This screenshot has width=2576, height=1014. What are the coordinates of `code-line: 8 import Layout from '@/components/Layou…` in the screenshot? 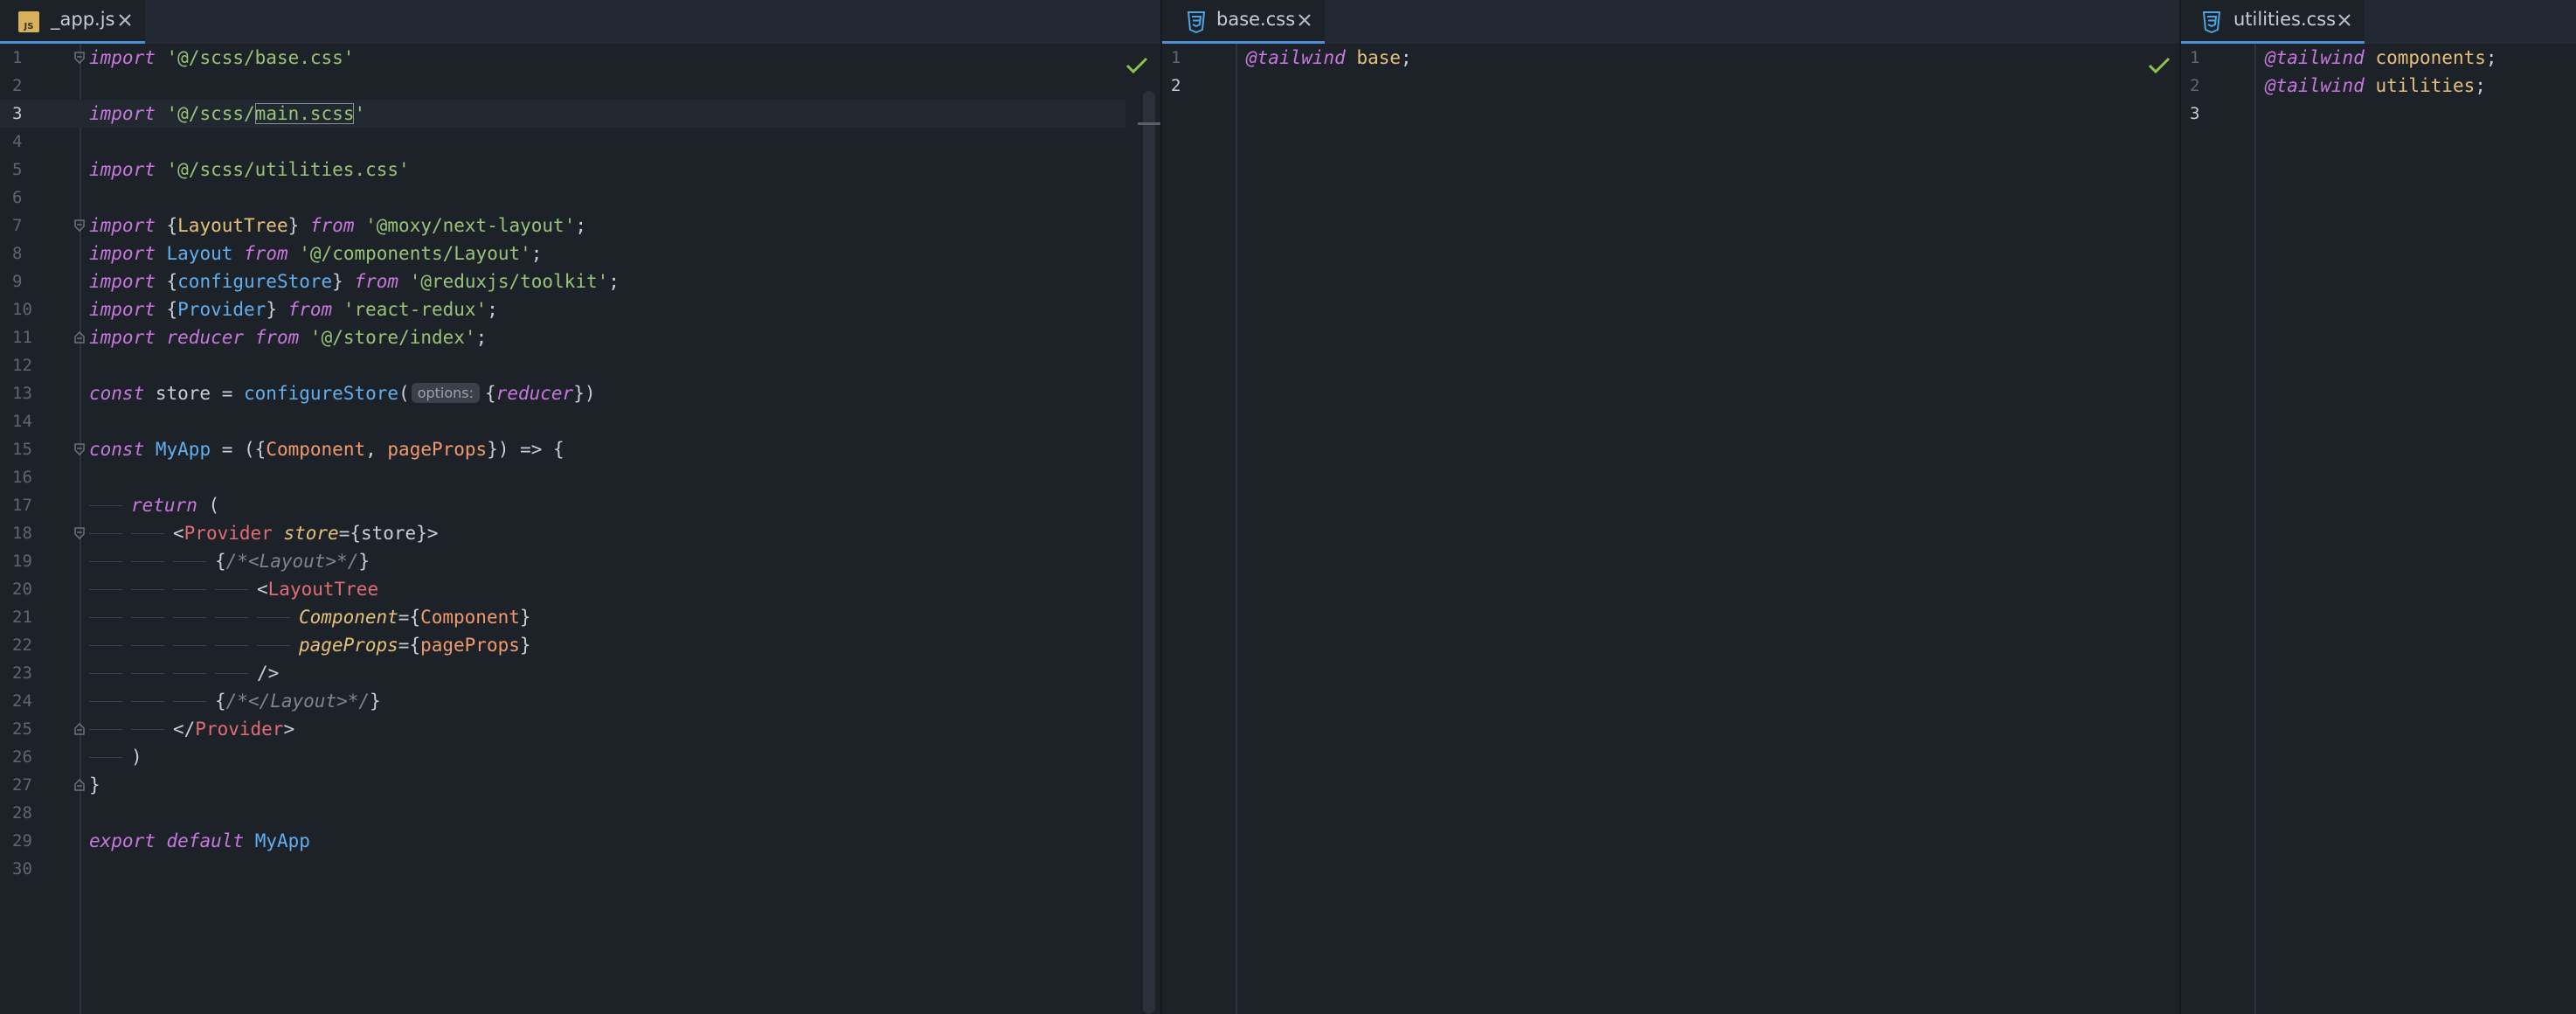 It's located at (580, 253).